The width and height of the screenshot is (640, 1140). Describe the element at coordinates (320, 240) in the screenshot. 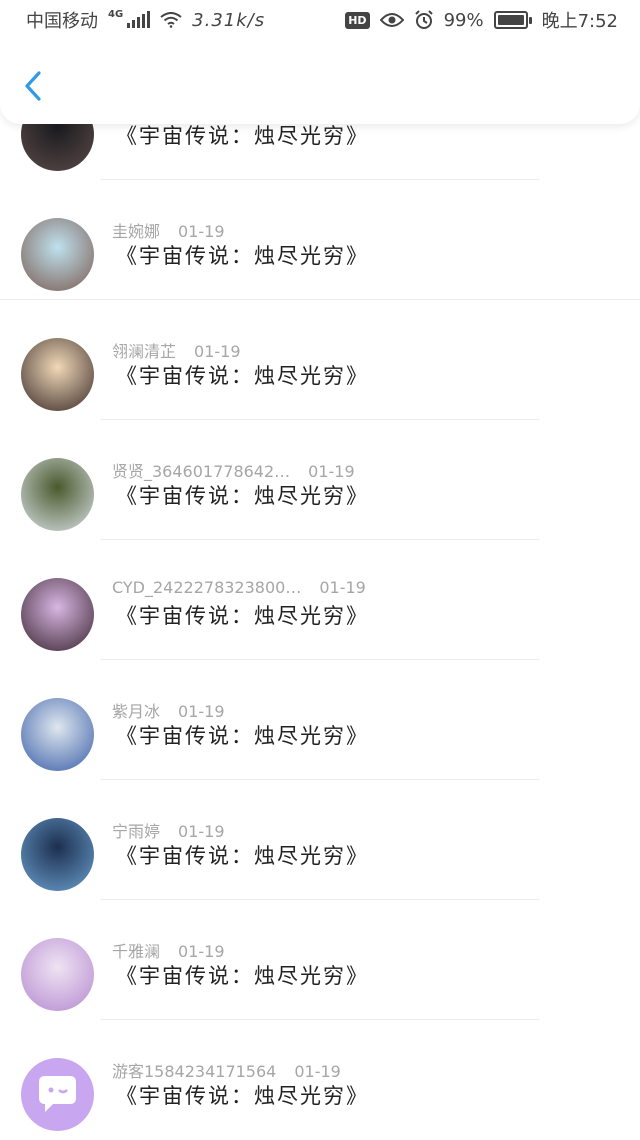

I see `comment-item: 圭婉娜 01-19 《宇宙传说：烛尽光穷》` at that location.